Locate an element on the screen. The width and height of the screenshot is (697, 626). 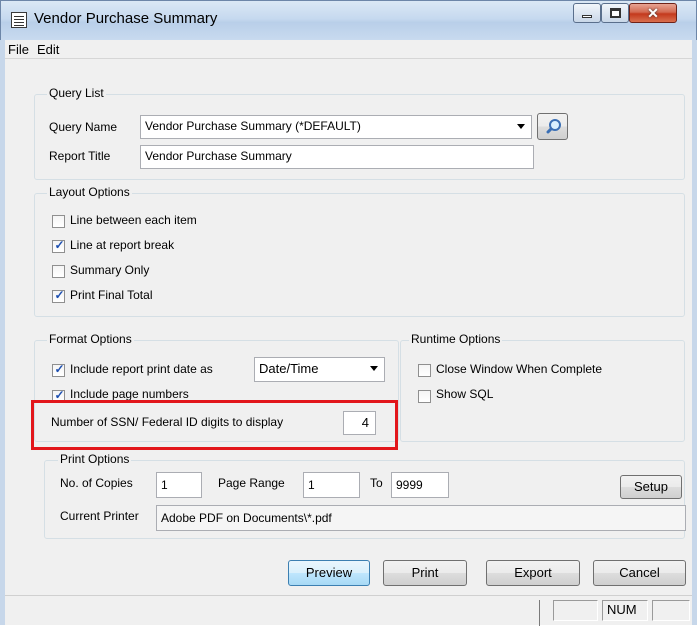
print-button: Print is located at coordinates (425, 573).